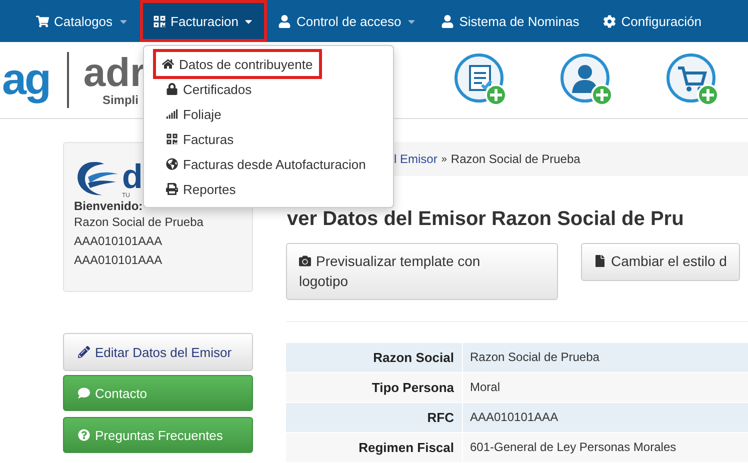 Image resolution: width=748 pixels, height=463 pixels. What do you see at coordinates (82, 21) in the screenshot?
I see `nav-menu-item: Catalogos` at bounding box center [82, 21].